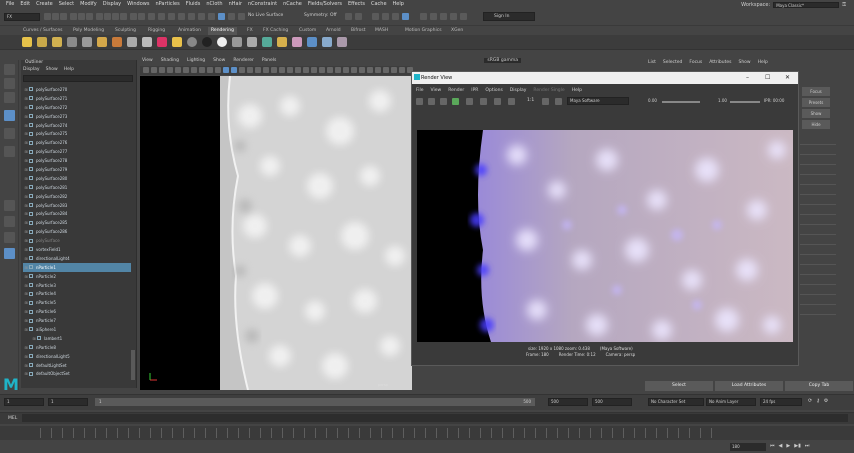  Describe the element at coordinates (748, 447) in the screenshot. I see `current-frame-field: 180` at that location.